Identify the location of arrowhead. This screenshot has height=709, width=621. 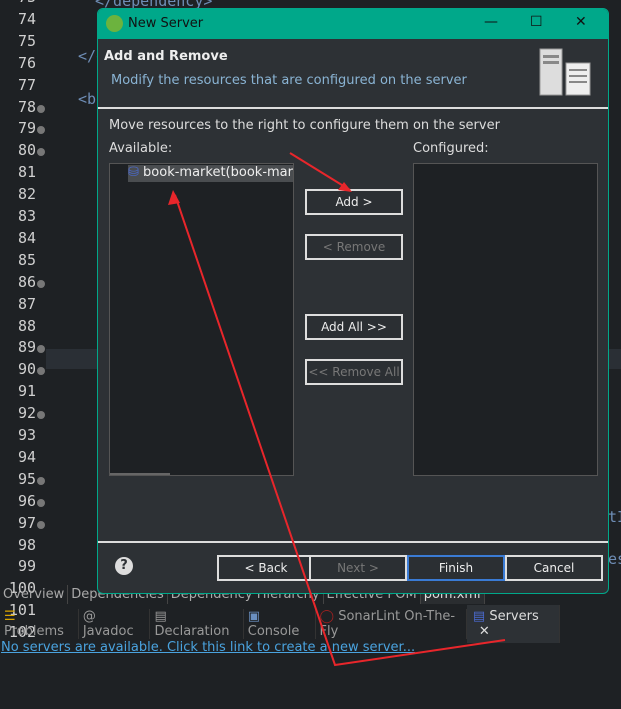
(174, 197).